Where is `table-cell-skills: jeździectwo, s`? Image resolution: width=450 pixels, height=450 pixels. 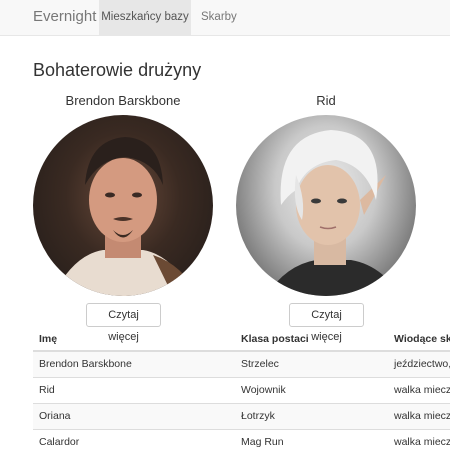 table-cell-skills: jeździectwo, s is located at coordinates (419, 363).